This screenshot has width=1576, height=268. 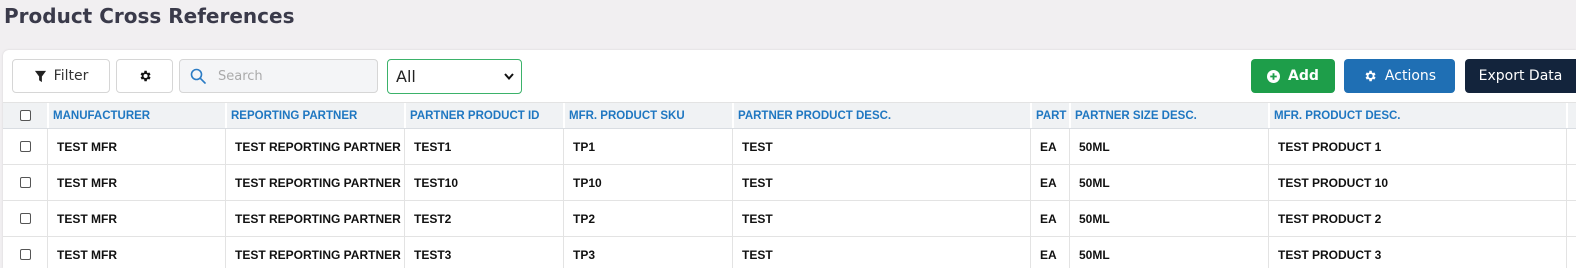 I want to click on export-data-button-label: Export Data, so click(x=1520, y=76).